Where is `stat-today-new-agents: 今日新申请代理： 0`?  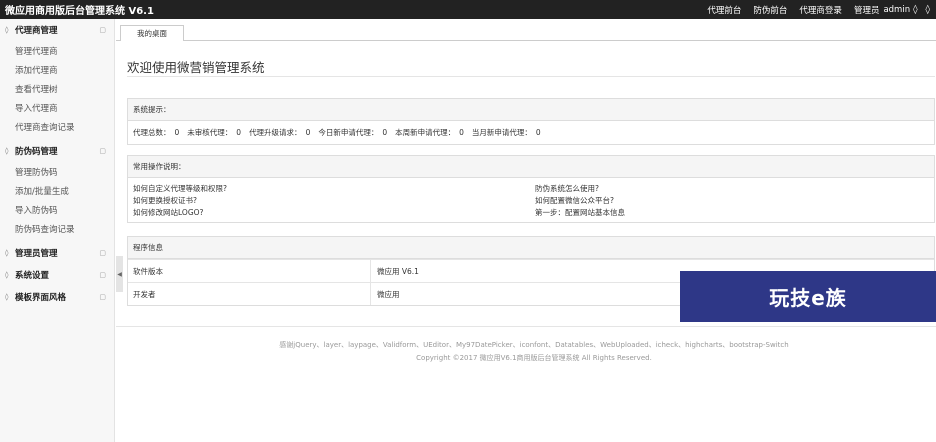 stat-today-new-agents: 今日新申请代理： 0 is located at coordinates (353, 132).